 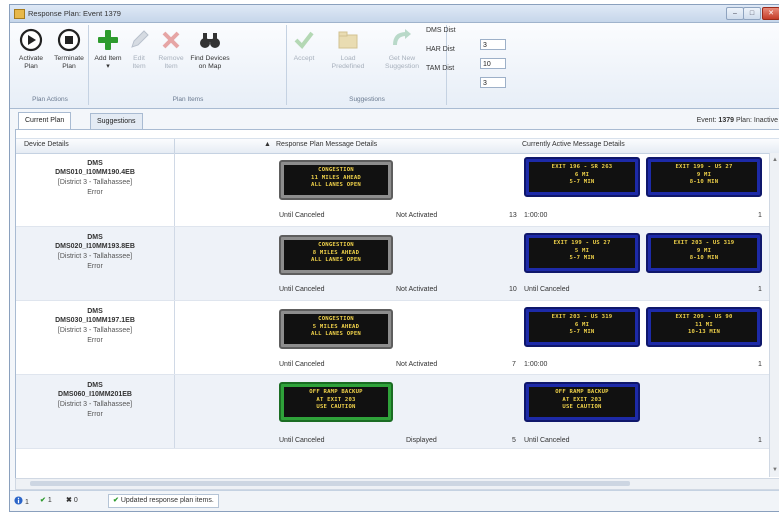 I want to click on active-dms-sign: OFF RAMP BACKUP AT EXIT 203 USE CAUTION, so click(x=582, y=402).